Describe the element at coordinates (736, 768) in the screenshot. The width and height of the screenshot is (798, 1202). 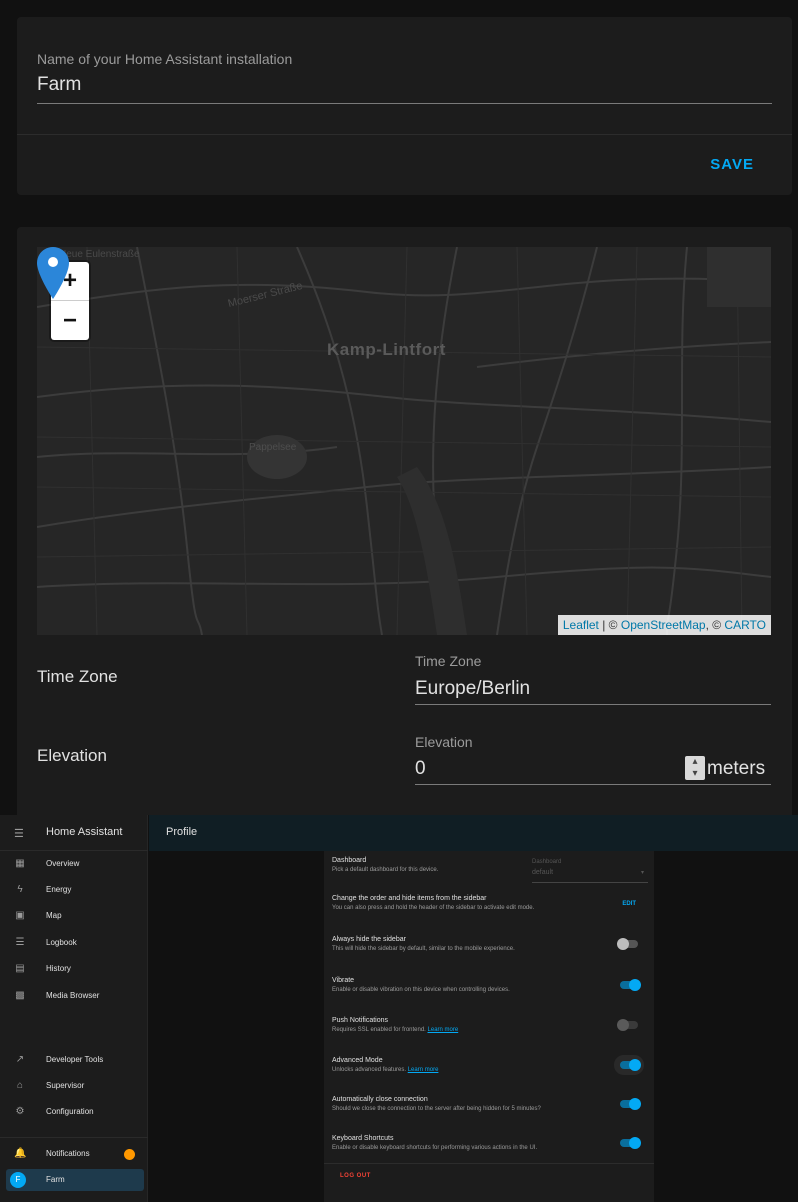
I see `elevation-unit: meters` at that location.